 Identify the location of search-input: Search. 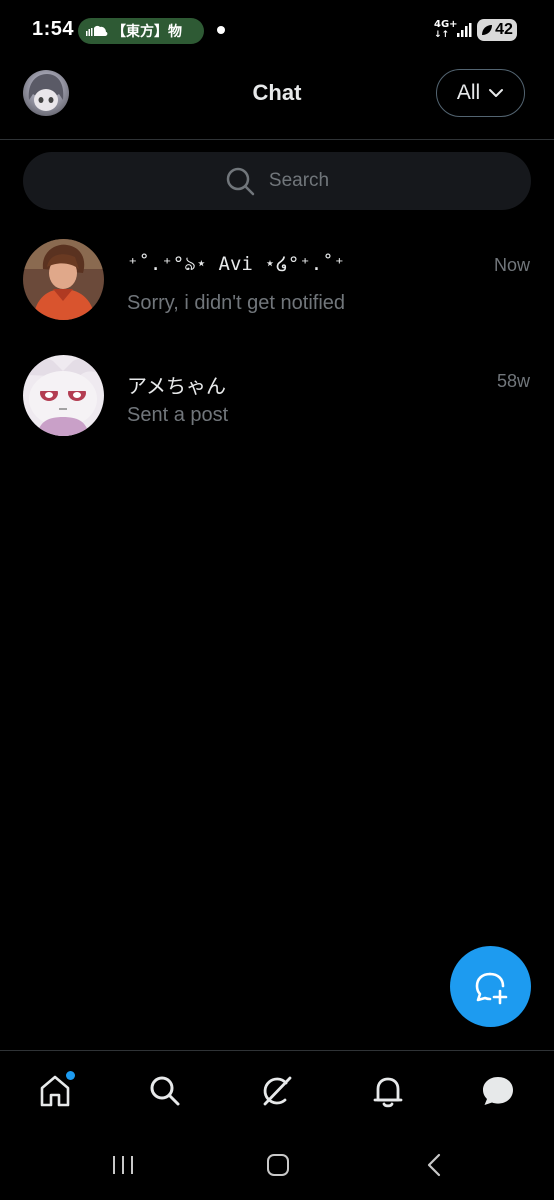
(277, 181).